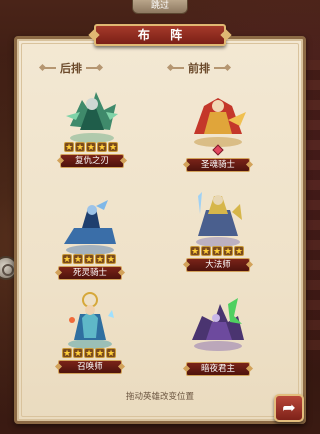 Image resolution: width=320 pixels, height=434 pixels. What do you see at coordinates (90, 367) in the screenshot?
I see `hero-name: 召唤师` at bounding box center [90, 367].